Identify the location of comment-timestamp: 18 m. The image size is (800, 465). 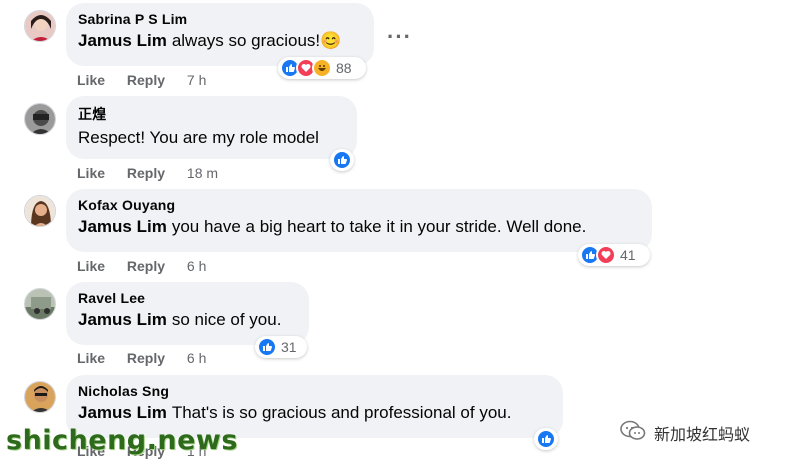
(202, 173).